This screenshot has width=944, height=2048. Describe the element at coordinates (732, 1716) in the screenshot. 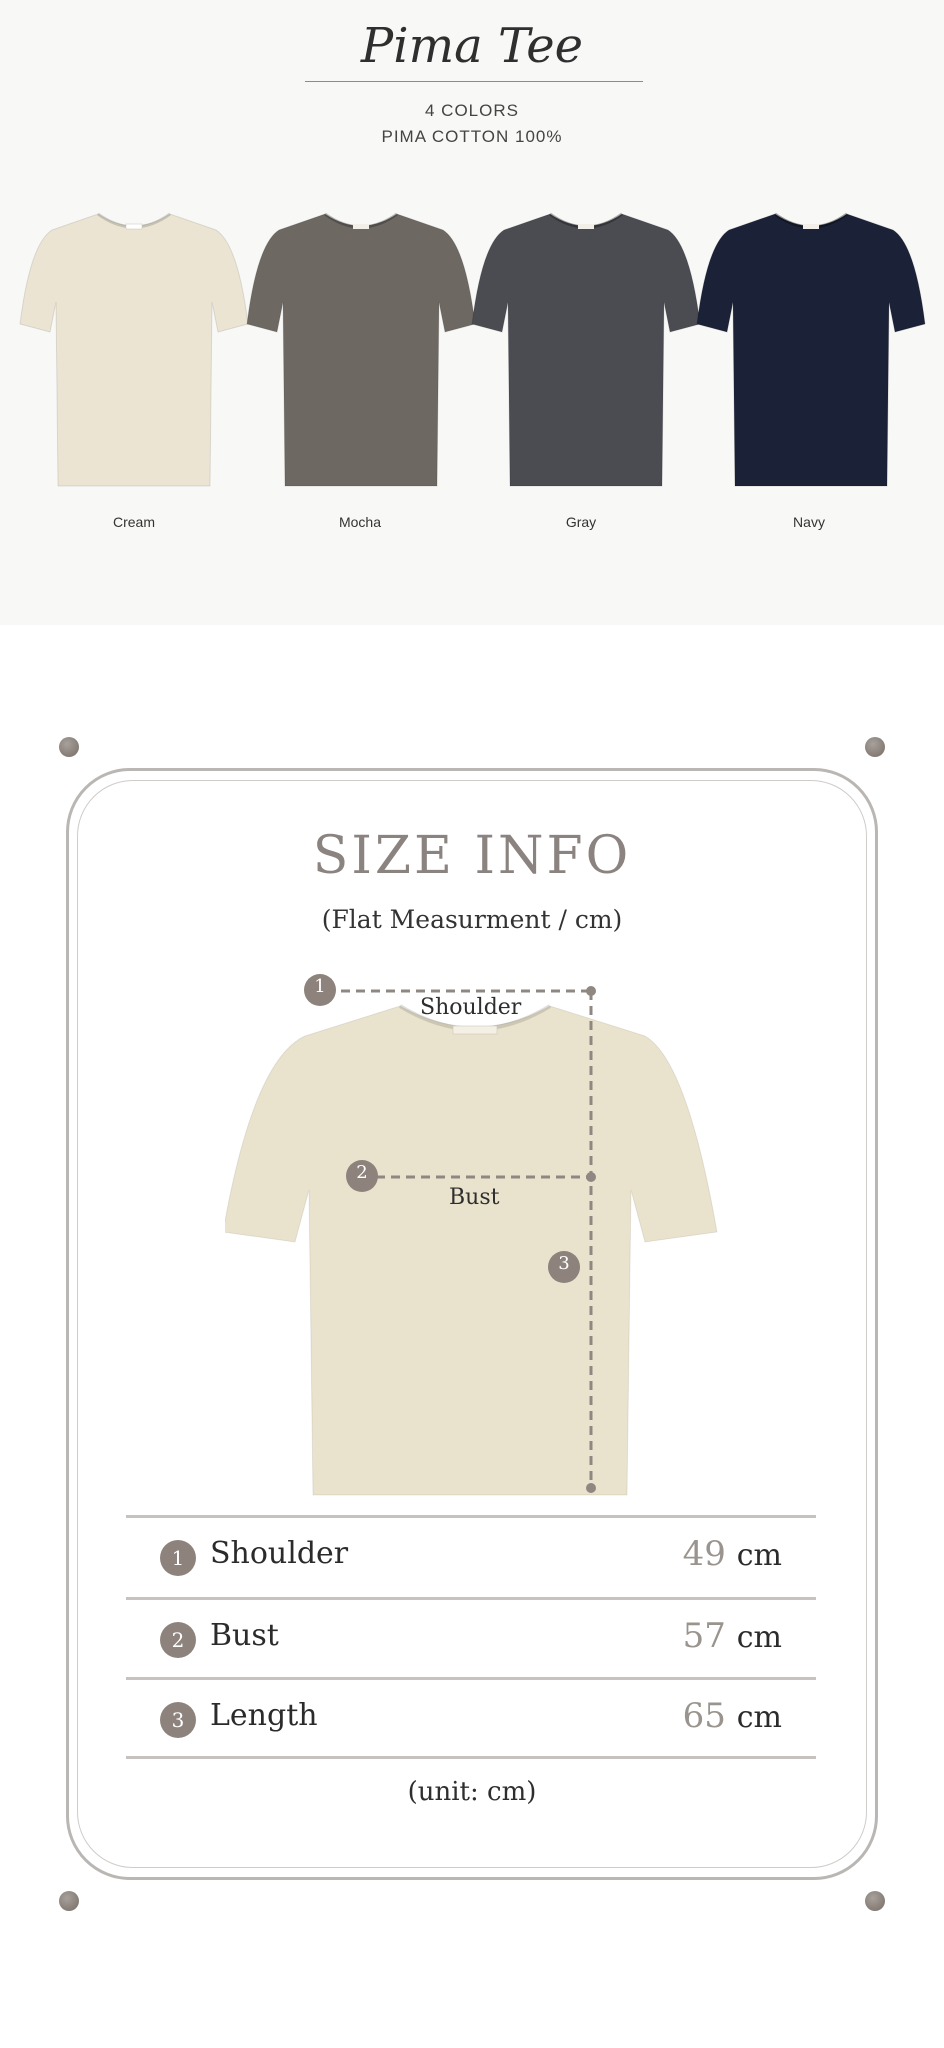

I see `row-value: 65 cm` at that location.